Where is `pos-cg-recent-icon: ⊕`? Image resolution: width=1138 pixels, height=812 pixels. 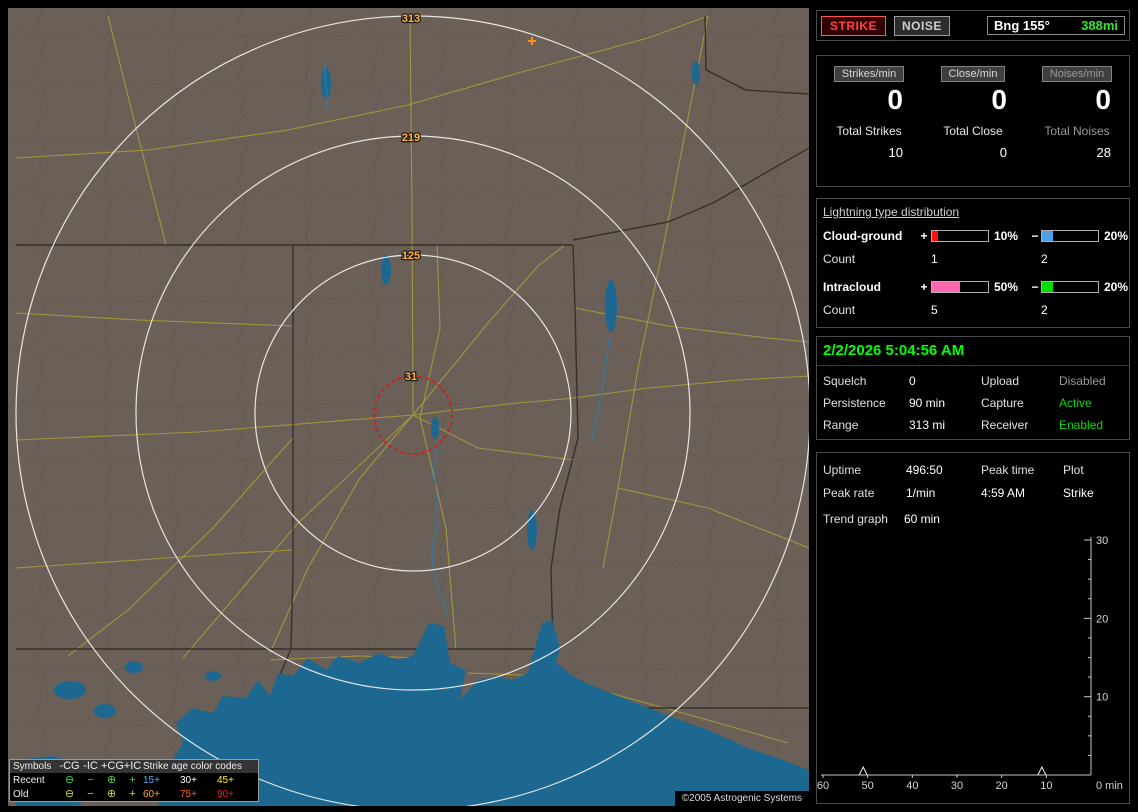 pos-cg-recent-icon: ⊕ is located at coordinates (111, 779).